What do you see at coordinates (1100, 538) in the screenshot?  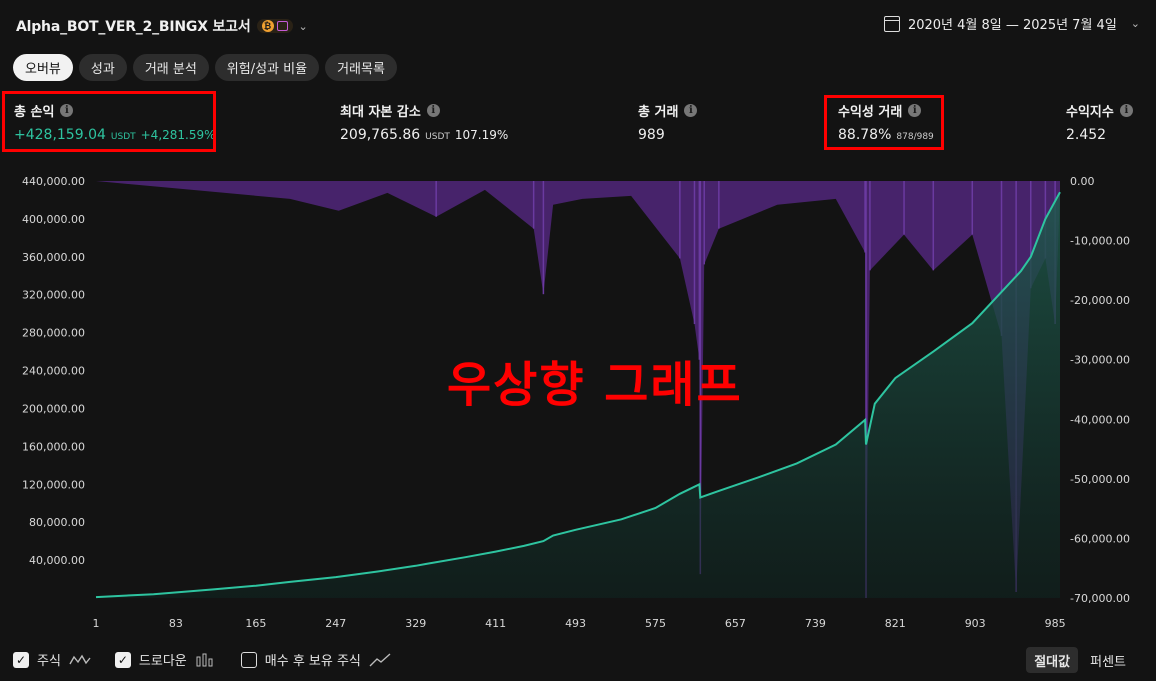 I see `y-right-tick-label: -60,000.00` at bounding box center [1100, 538].